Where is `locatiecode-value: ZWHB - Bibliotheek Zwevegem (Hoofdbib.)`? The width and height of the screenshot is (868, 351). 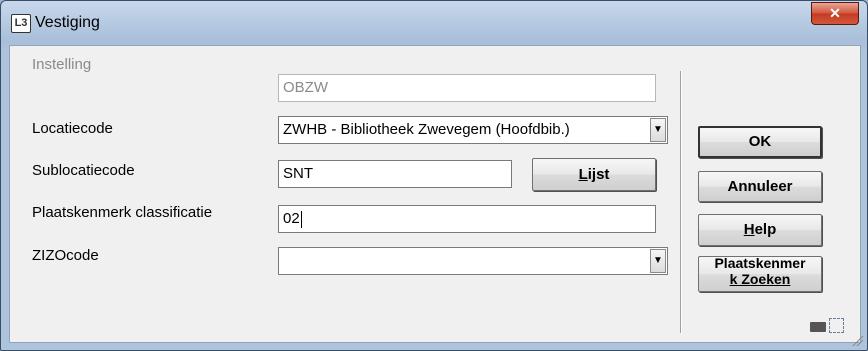 locatiecode-value: ZWHB - Bibliotheek Zwevegem (Hoofdbib.) is located at coordinates (426, 129).